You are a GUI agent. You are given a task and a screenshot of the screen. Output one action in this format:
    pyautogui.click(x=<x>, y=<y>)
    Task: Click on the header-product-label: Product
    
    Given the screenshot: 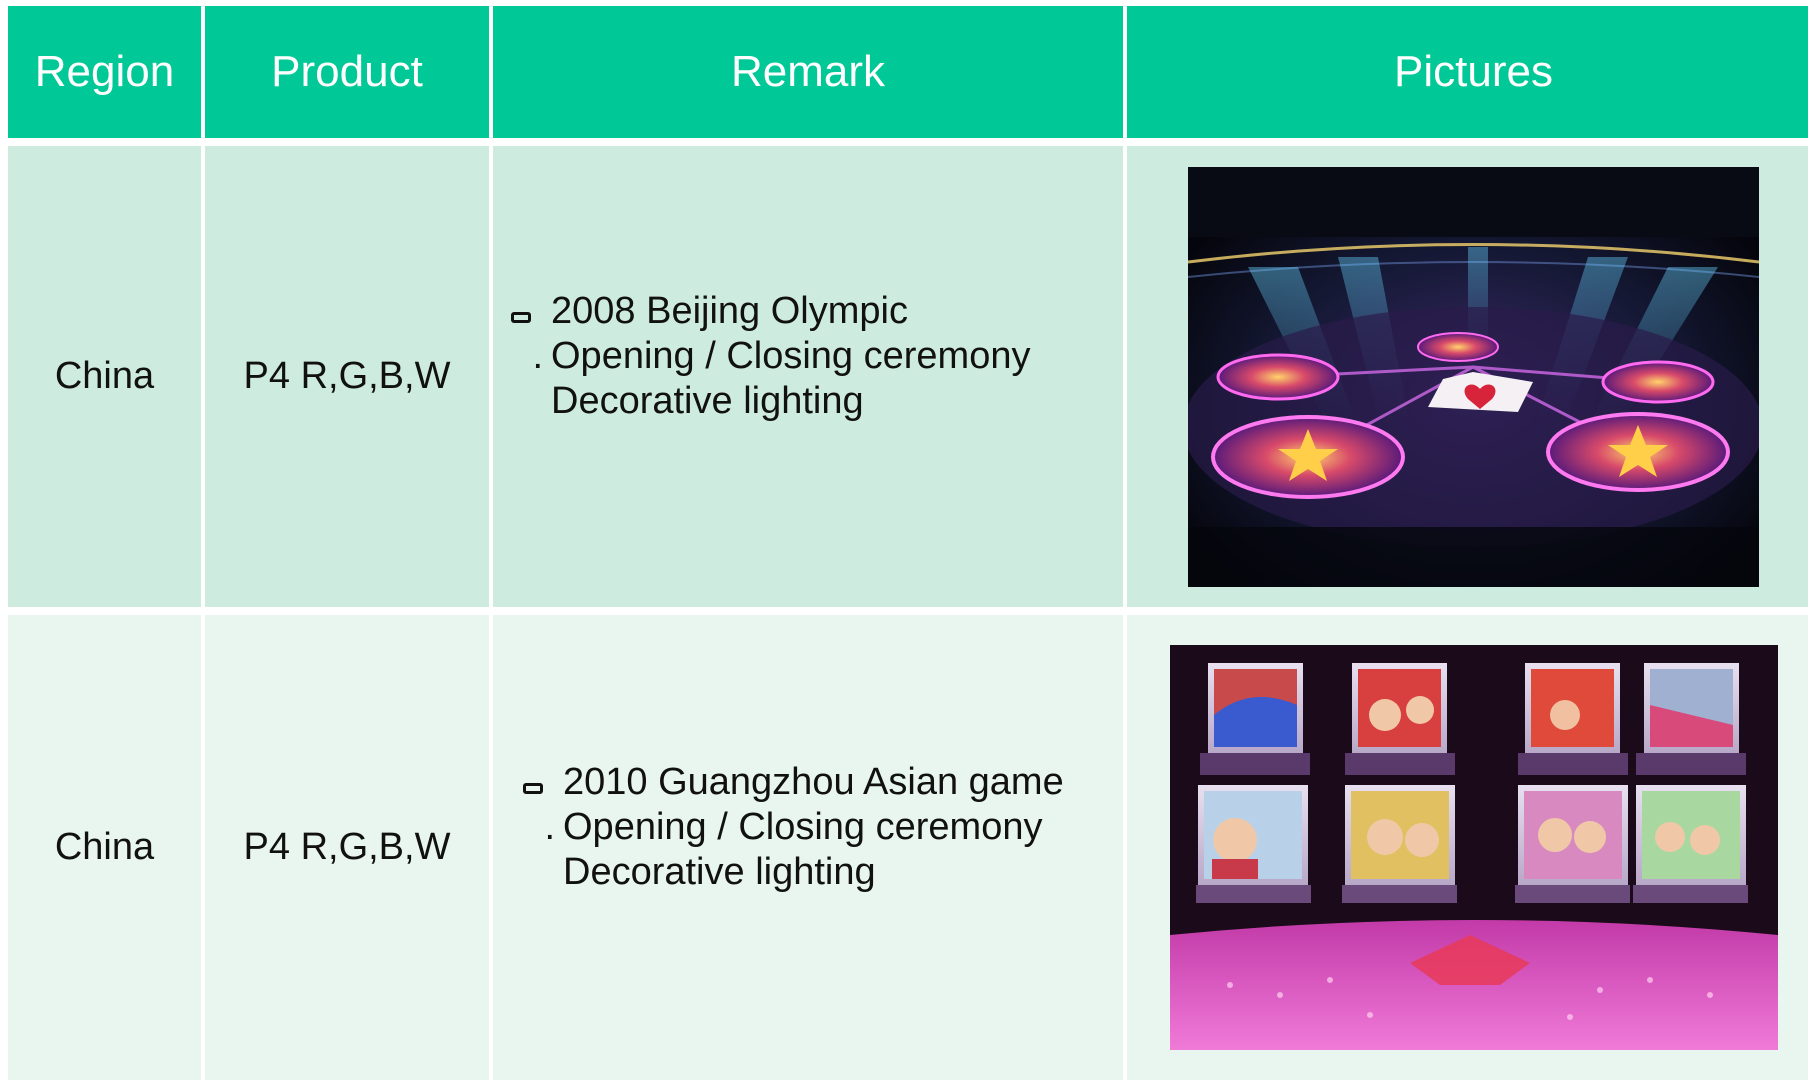 What is the action you would take?
    pyautogui.click(x=347, y=71)
    